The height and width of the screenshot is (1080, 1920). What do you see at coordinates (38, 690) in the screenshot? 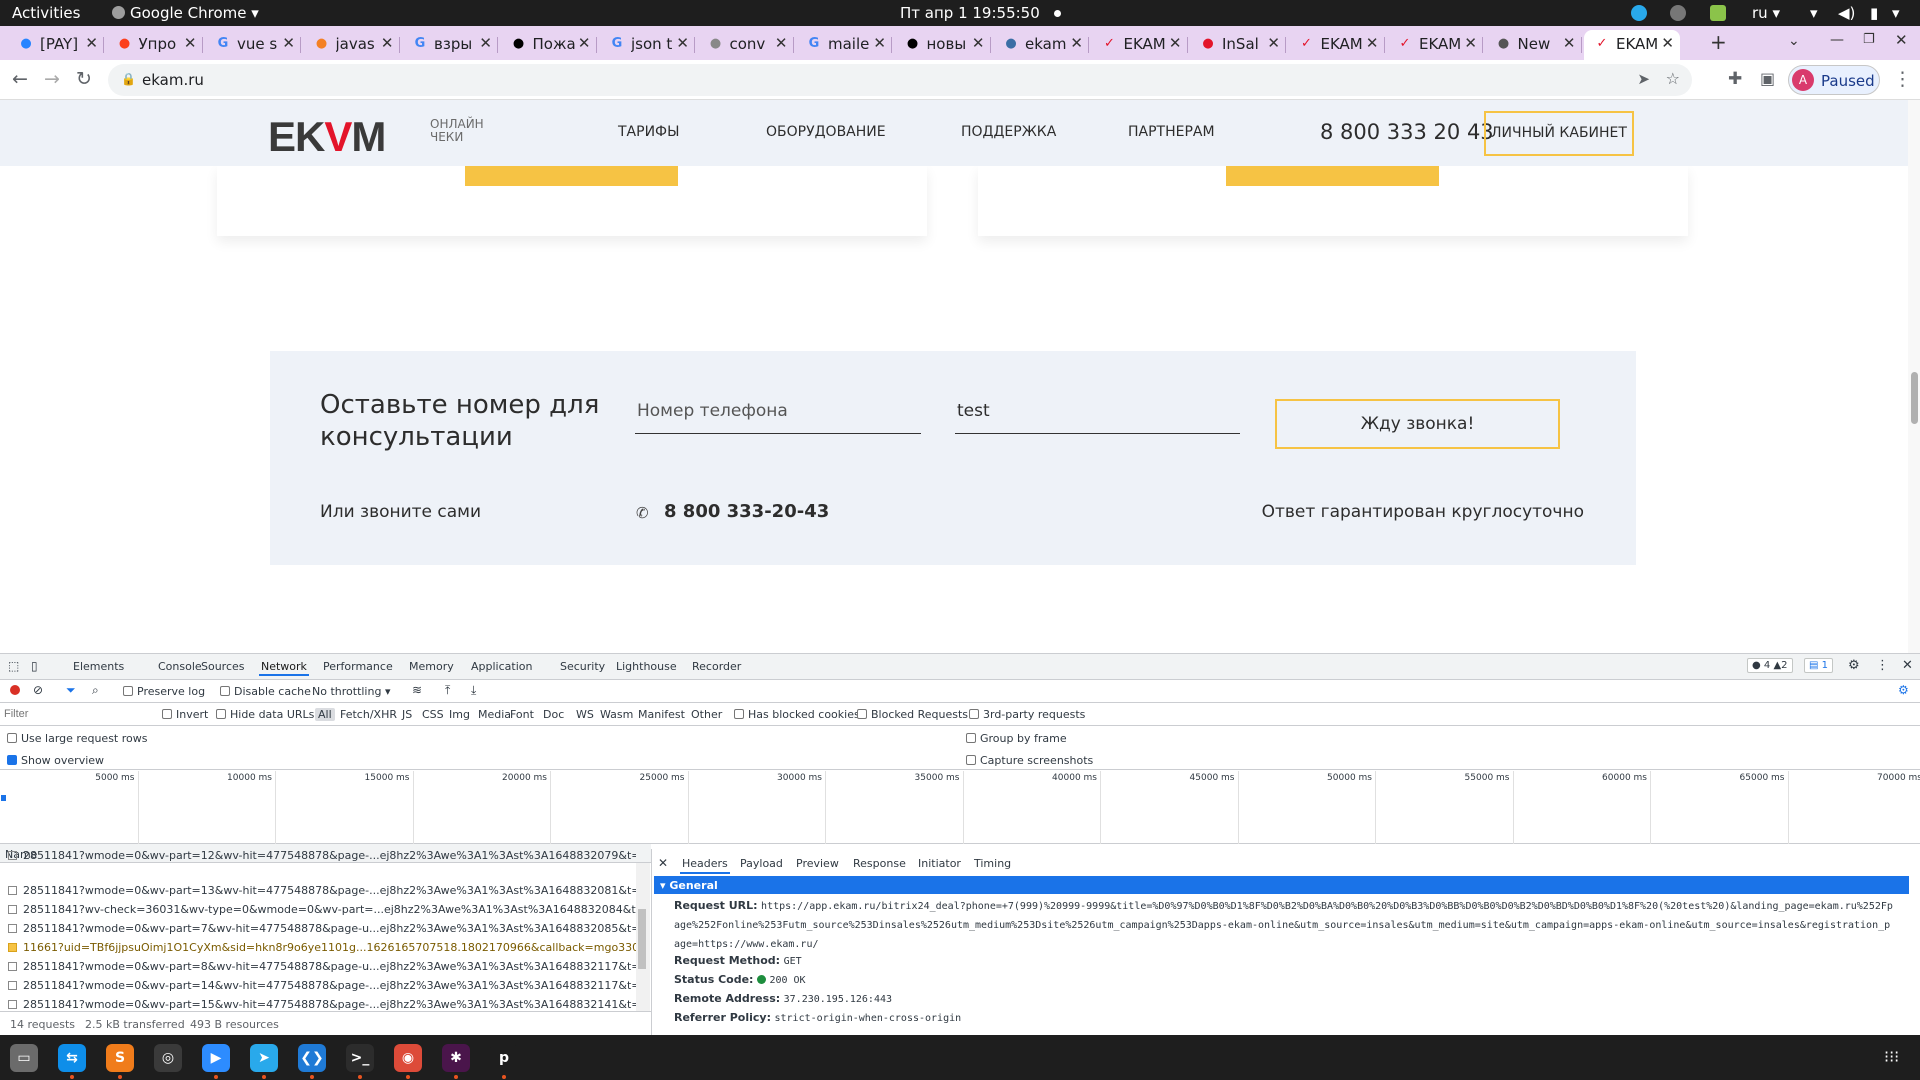
I see `clear-icon: ⊘` at bounding box center [38, 690].